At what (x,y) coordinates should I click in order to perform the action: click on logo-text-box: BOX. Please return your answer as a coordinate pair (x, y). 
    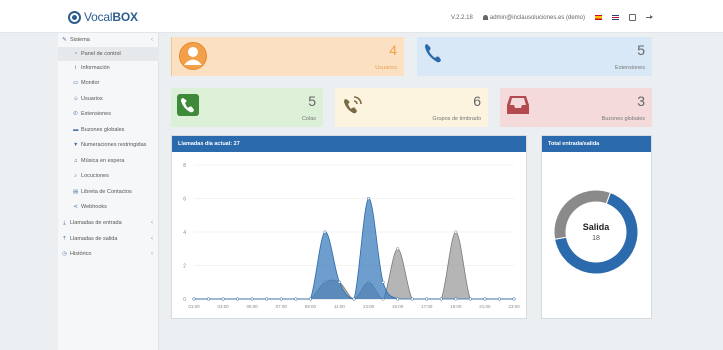
    Looking at the image, I should click on (125, 17).